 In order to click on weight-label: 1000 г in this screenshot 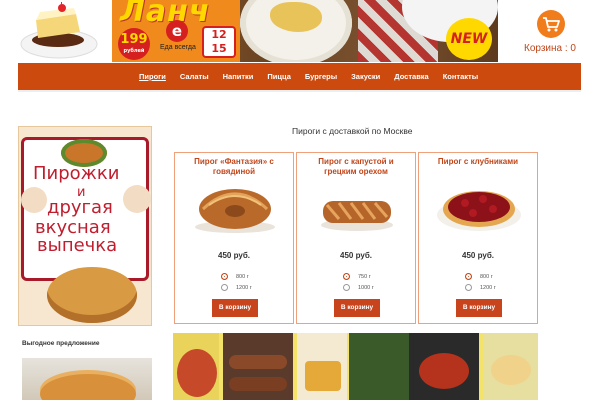, I will do `click(366, 287)`.